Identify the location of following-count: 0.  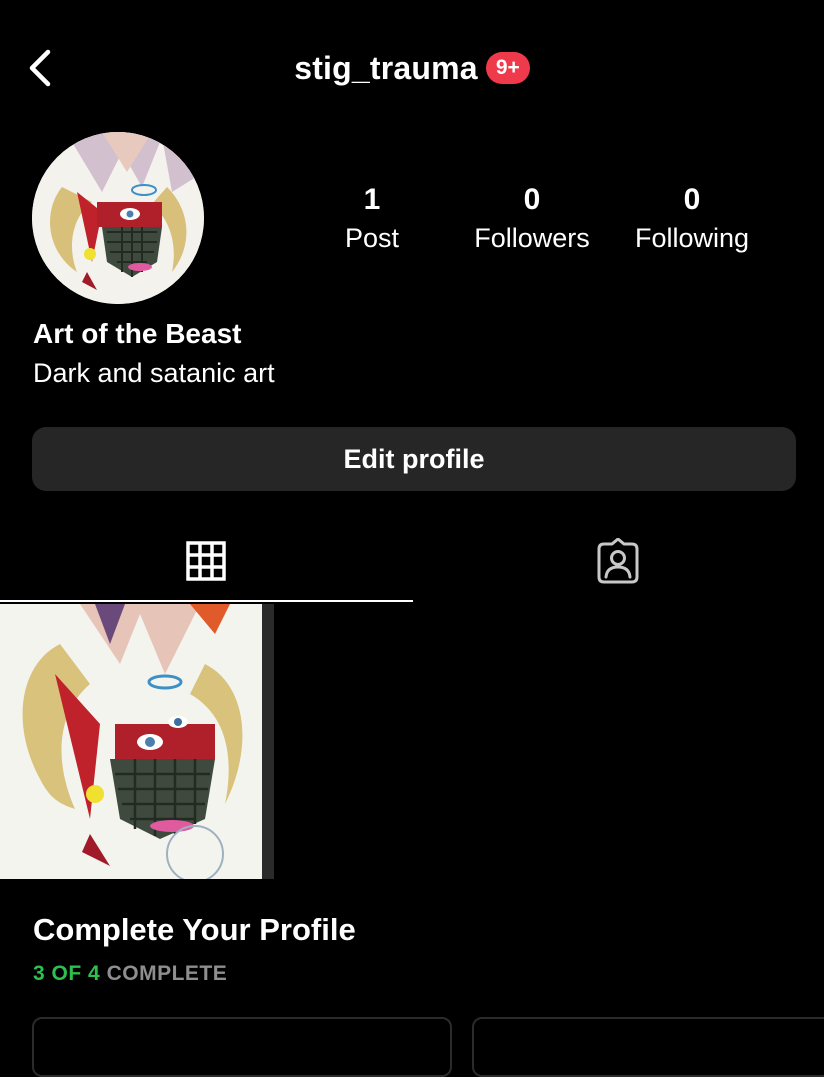
(692, 199).